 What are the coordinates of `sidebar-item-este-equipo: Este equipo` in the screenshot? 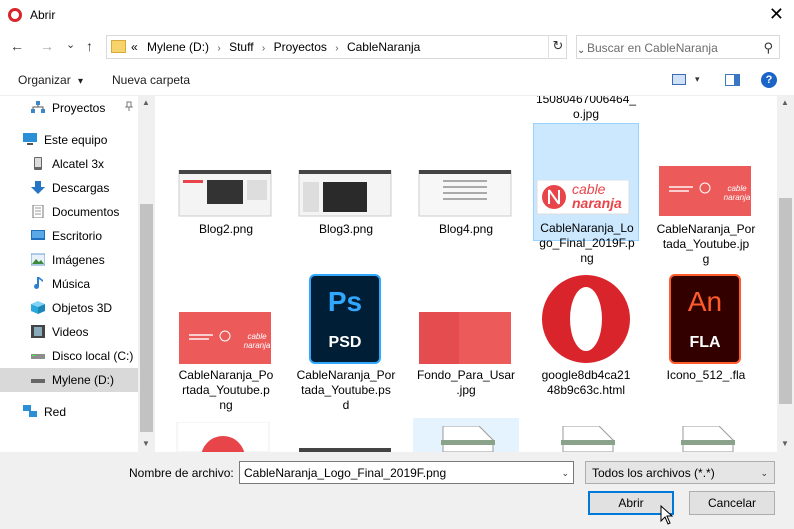 It's located at (69, 140).